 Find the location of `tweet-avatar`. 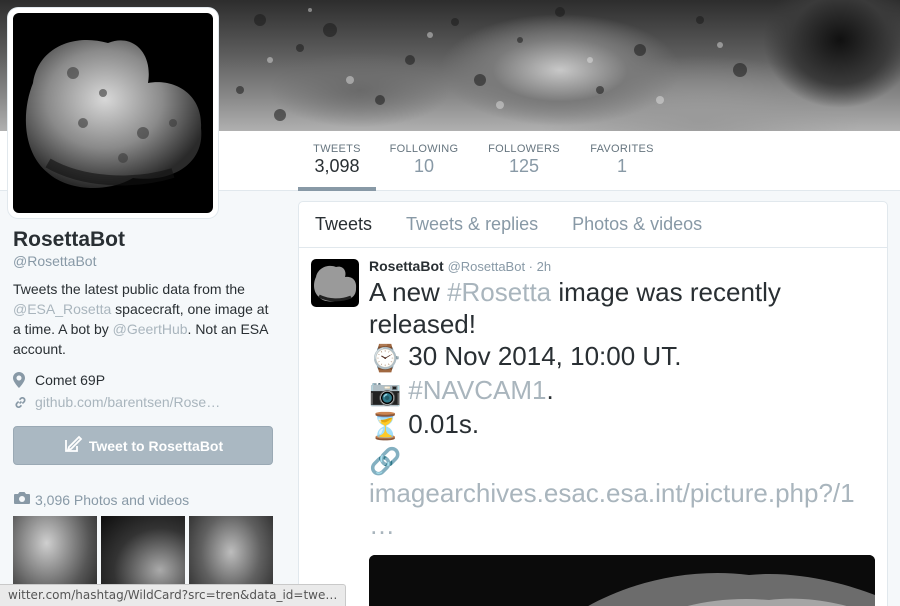

tweet-avatar is located at coordinates (335, 283).